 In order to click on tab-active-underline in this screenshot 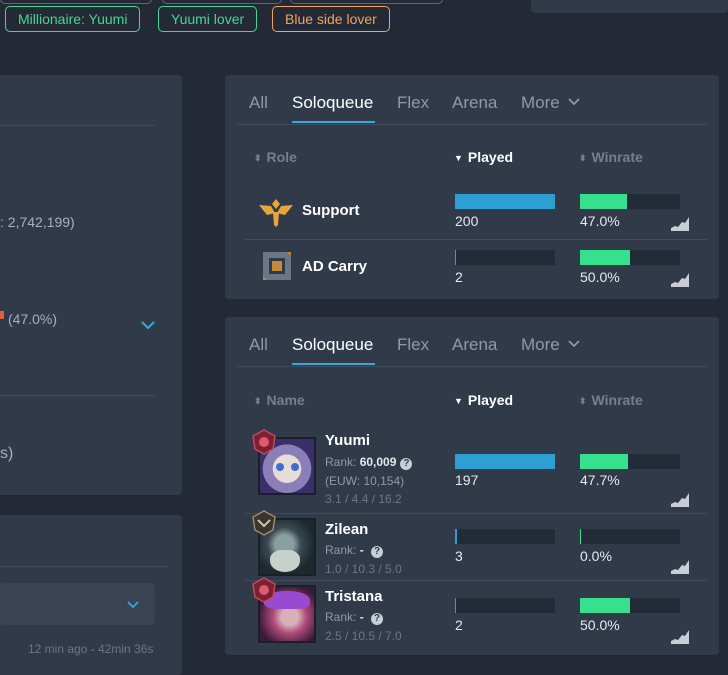, I will do `click(333, 122)`.